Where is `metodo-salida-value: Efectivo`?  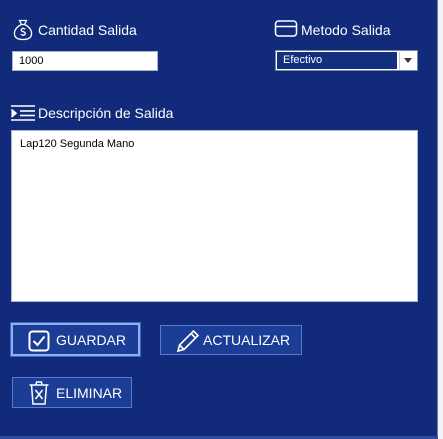
metodo-salida-value: Efectivo is located at coordinates (337, 60).